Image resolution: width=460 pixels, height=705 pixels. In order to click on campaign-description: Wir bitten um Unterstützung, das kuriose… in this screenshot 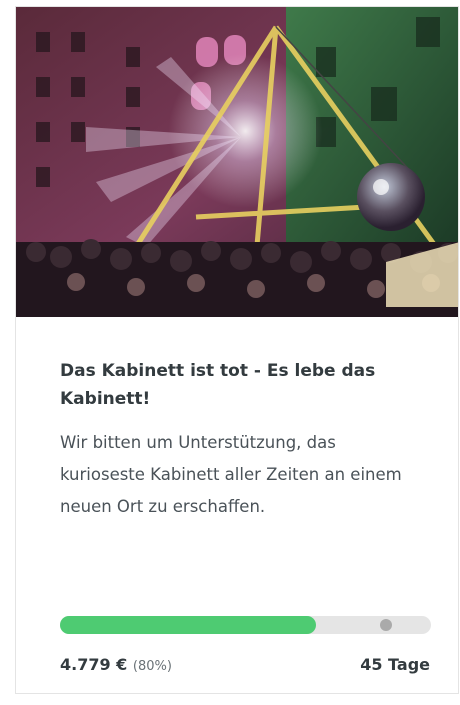, I will do `click(231, 474)`.